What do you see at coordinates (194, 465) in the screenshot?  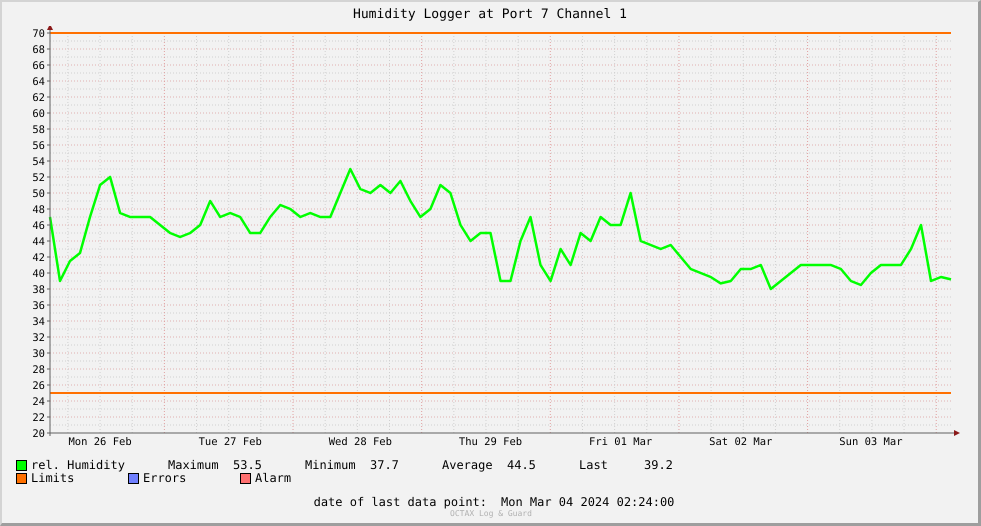 I see `stat-label: Maximum` at bounding box center [194, 465].